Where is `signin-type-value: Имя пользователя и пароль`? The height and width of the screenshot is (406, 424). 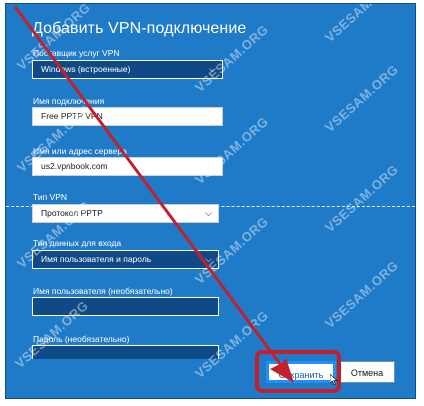
signin-type-value: Имя пользователя и пароль is located at coordinates (96, 259).